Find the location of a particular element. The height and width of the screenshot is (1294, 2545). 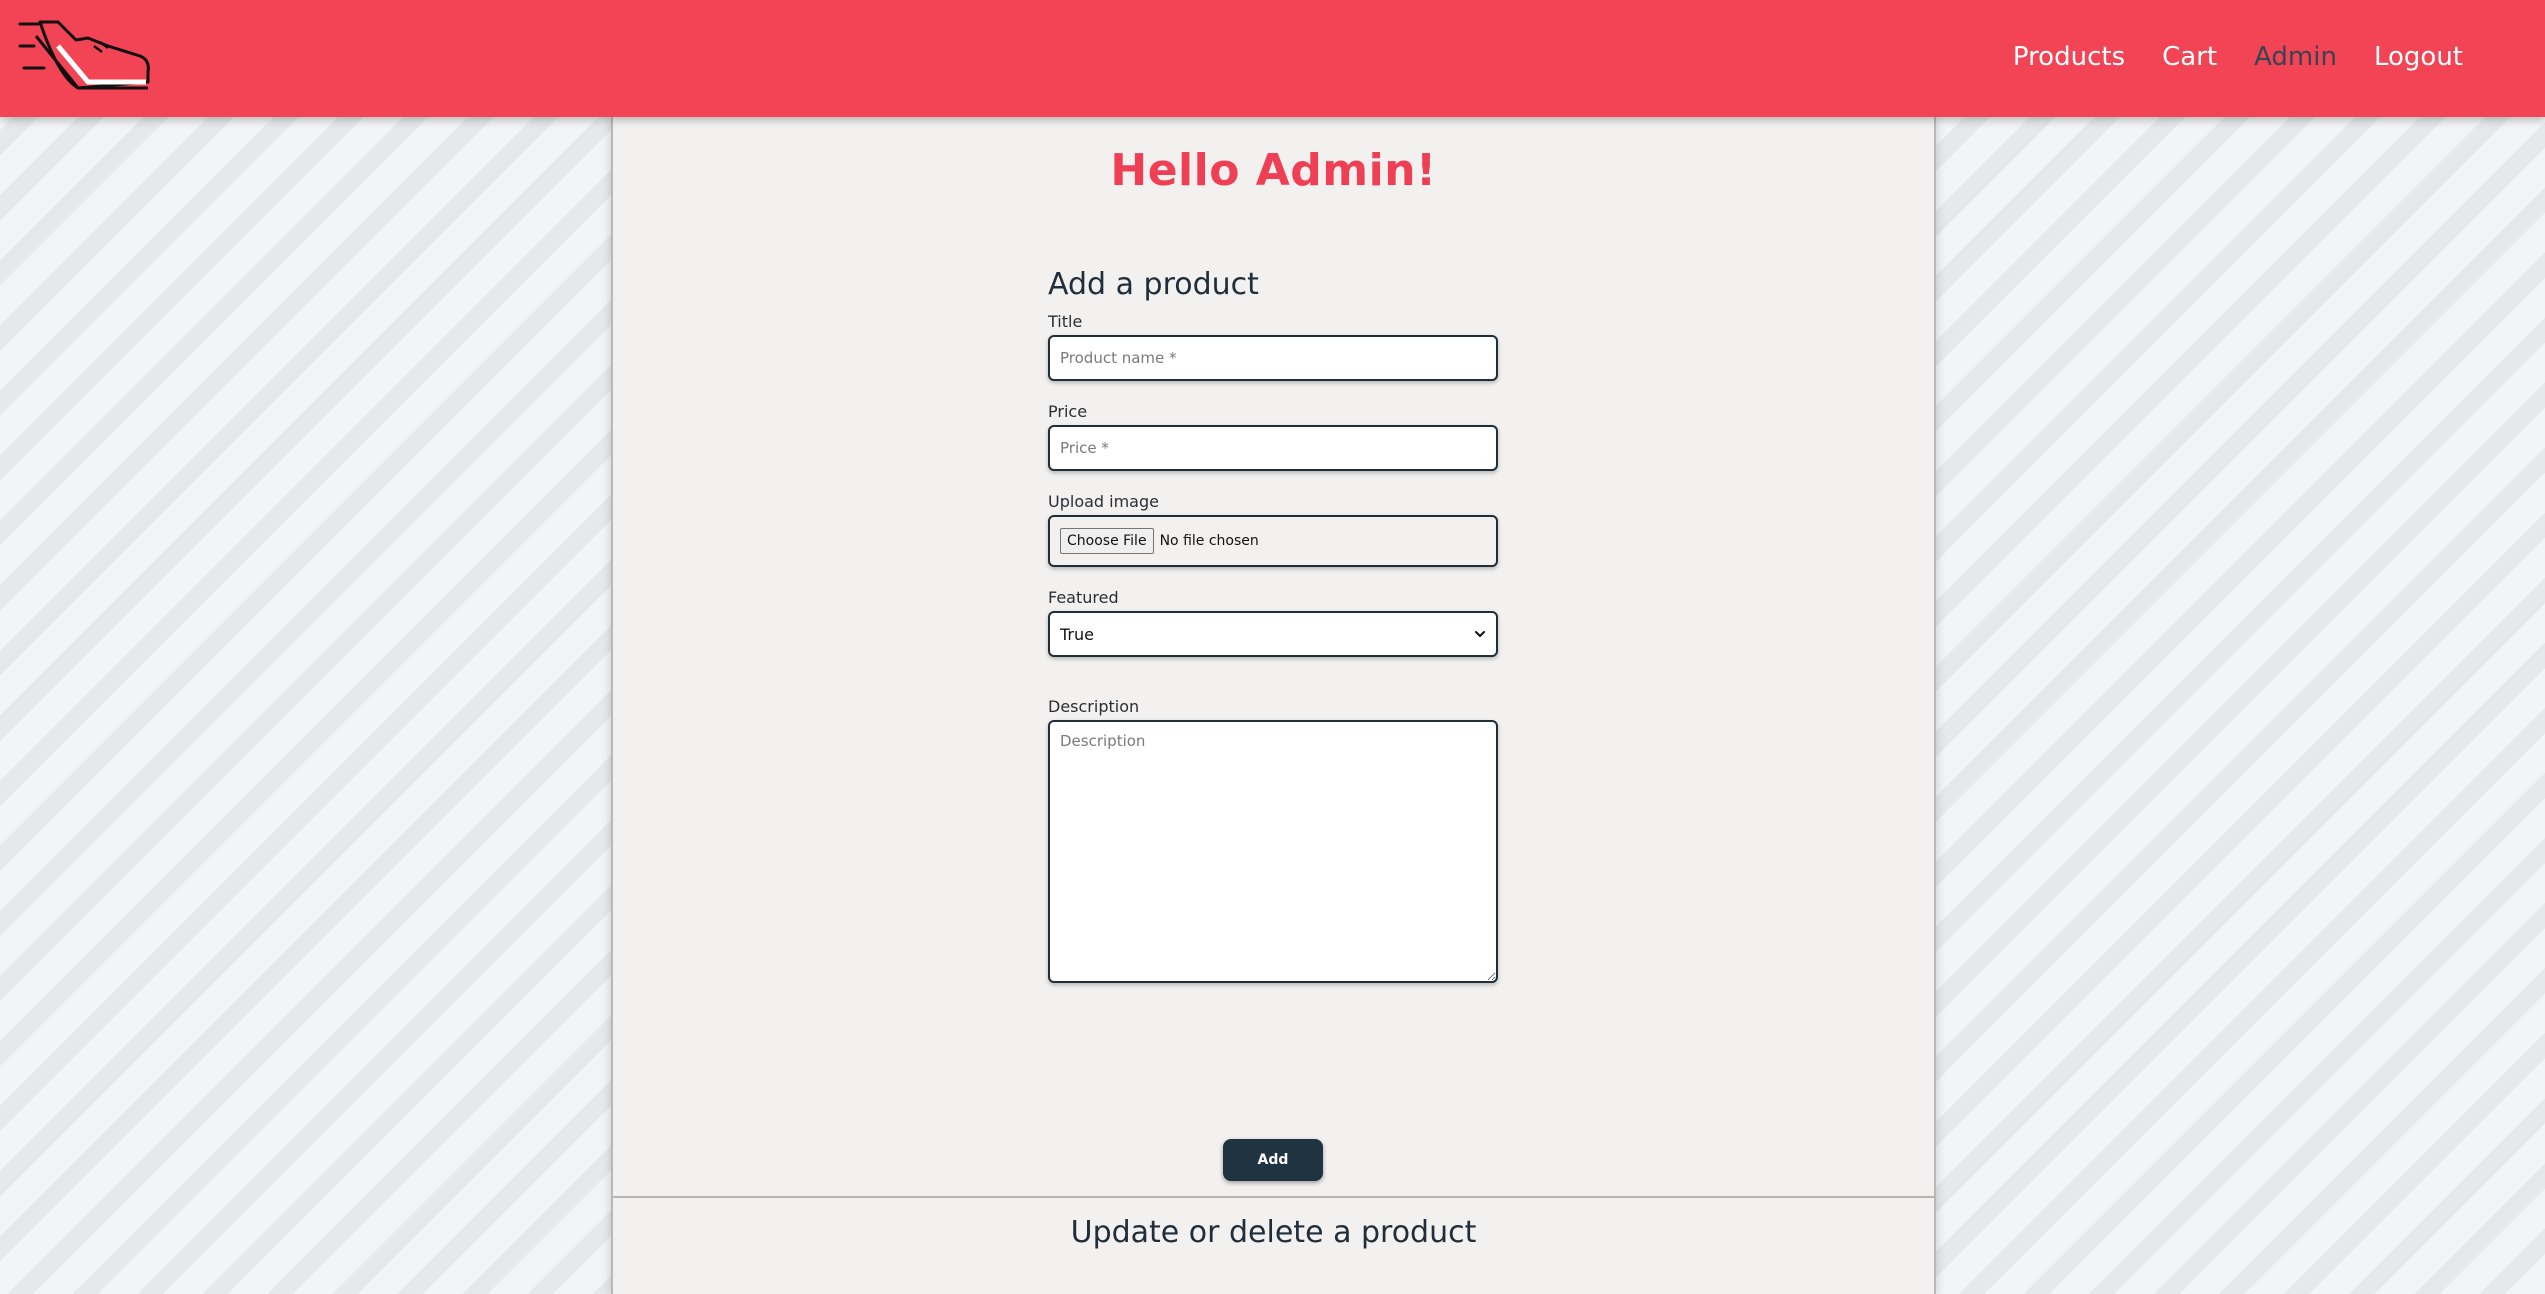

choose-file-button: Choose File is located at coordinates (1107, 541).